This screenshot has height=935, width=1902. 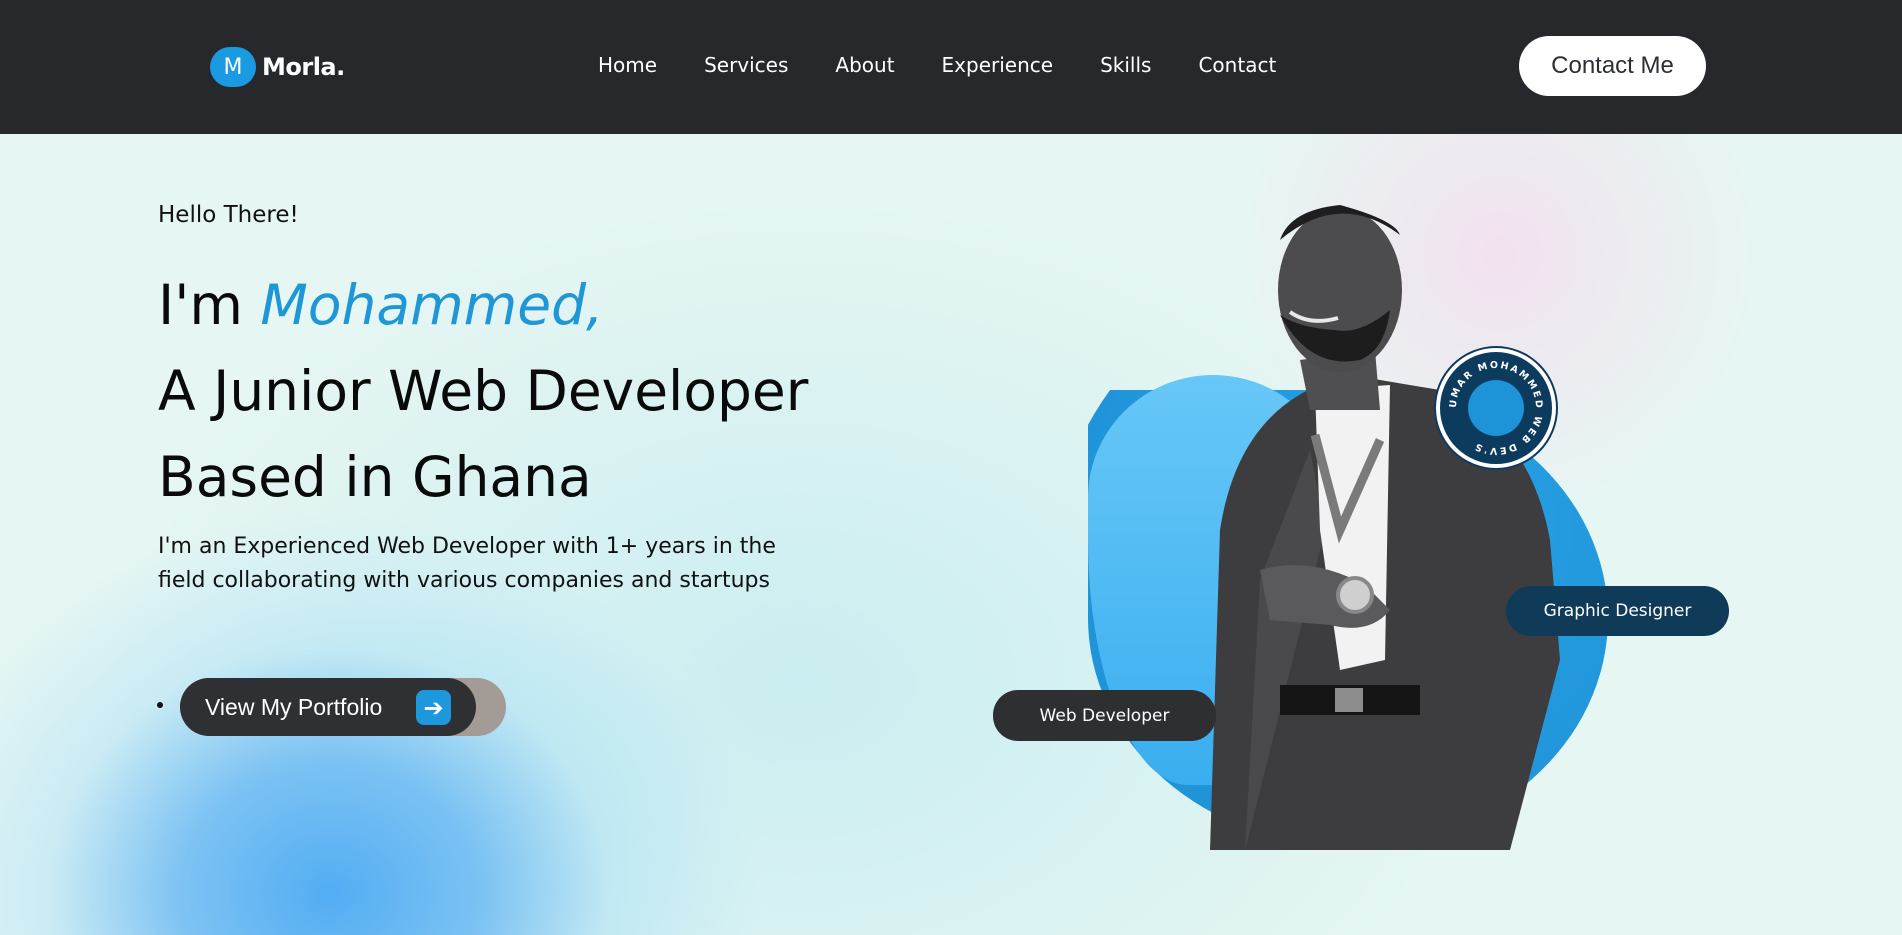 I want to click on portfolio-button-label: View My Portfolio, so click(x=294, y=706).